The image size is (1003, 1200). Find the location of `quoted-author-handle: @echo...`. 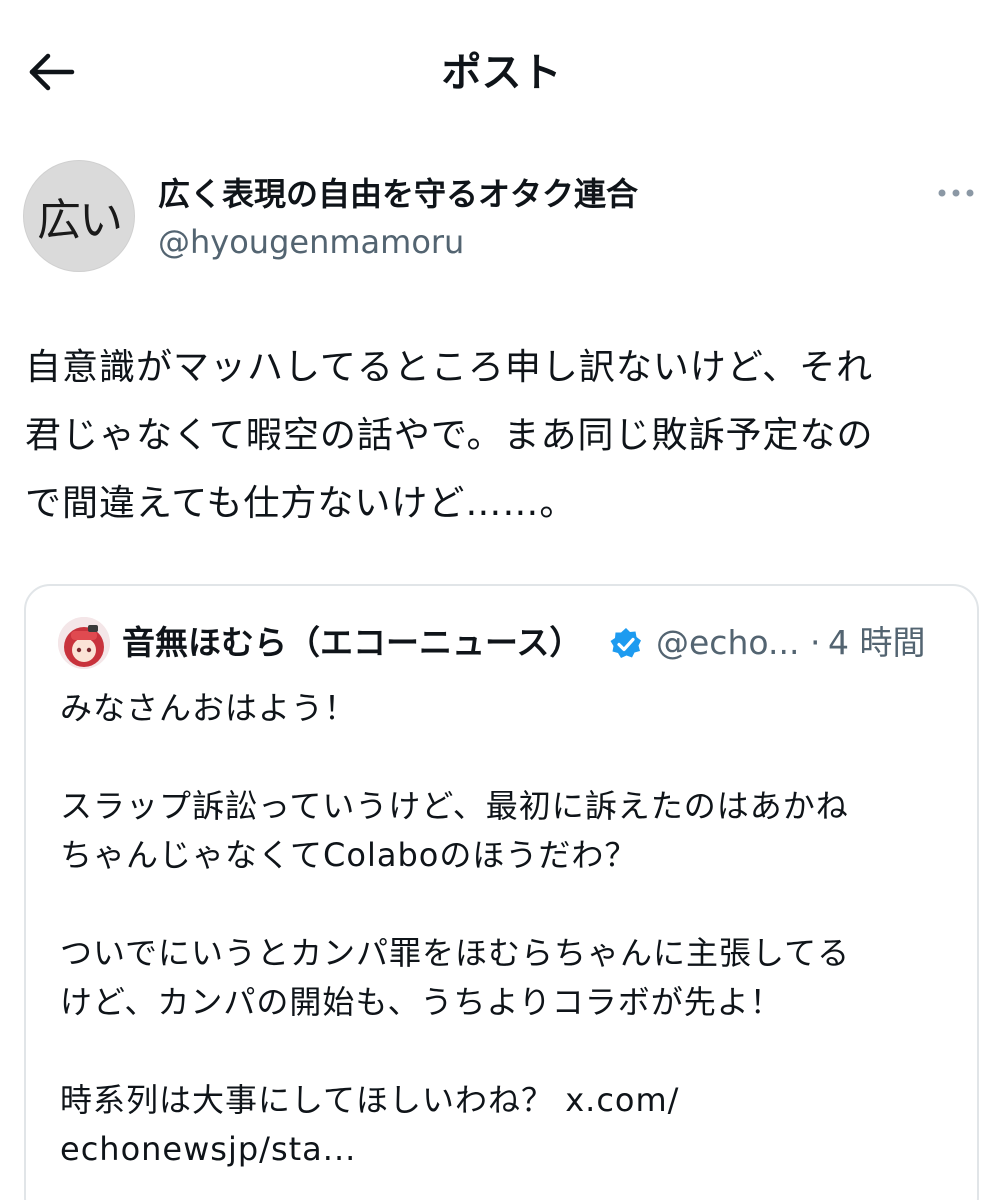

quoted-author-handle: @echo... is located at coordinates (728, 642).